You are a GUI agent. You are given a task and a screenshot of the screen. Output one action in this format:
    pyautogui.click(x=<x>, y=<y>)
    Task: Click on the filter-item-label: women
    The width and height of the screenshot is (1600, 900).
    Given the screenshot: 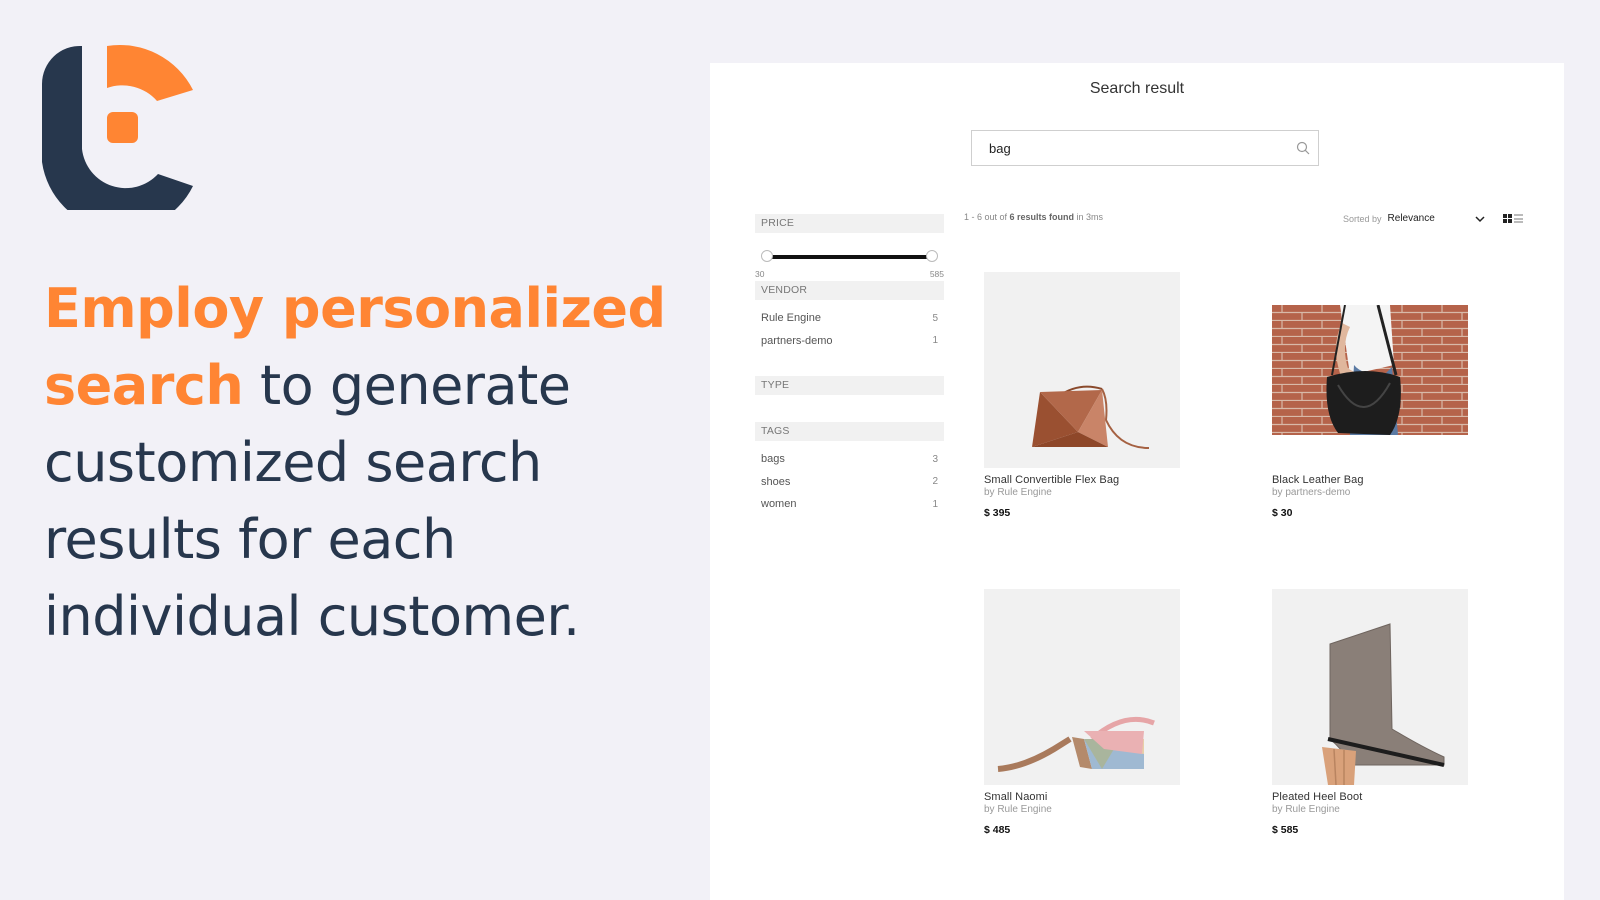 What is the action you would take?
    pyautogui.click(x=779, y=504)
    